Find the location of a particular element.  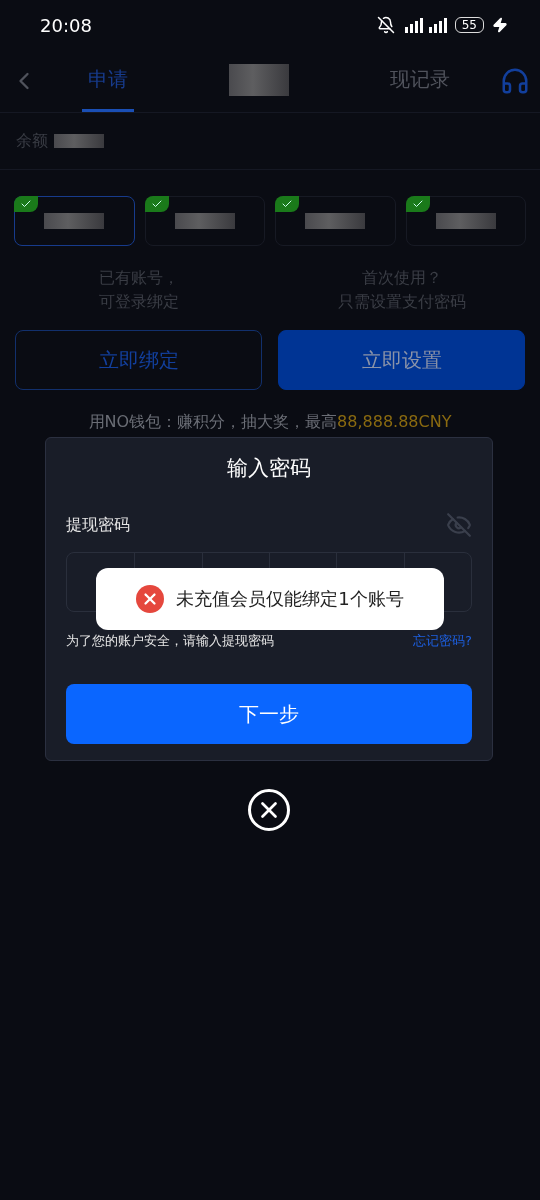

forgot-password-link: 忘记密码? is located at coordinates (442, 641).